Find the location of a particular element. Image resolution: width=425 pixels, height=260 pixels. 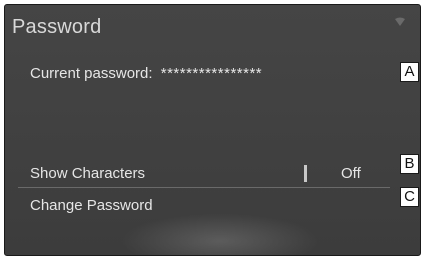

signal-icon is located at coordinates (400, 21).